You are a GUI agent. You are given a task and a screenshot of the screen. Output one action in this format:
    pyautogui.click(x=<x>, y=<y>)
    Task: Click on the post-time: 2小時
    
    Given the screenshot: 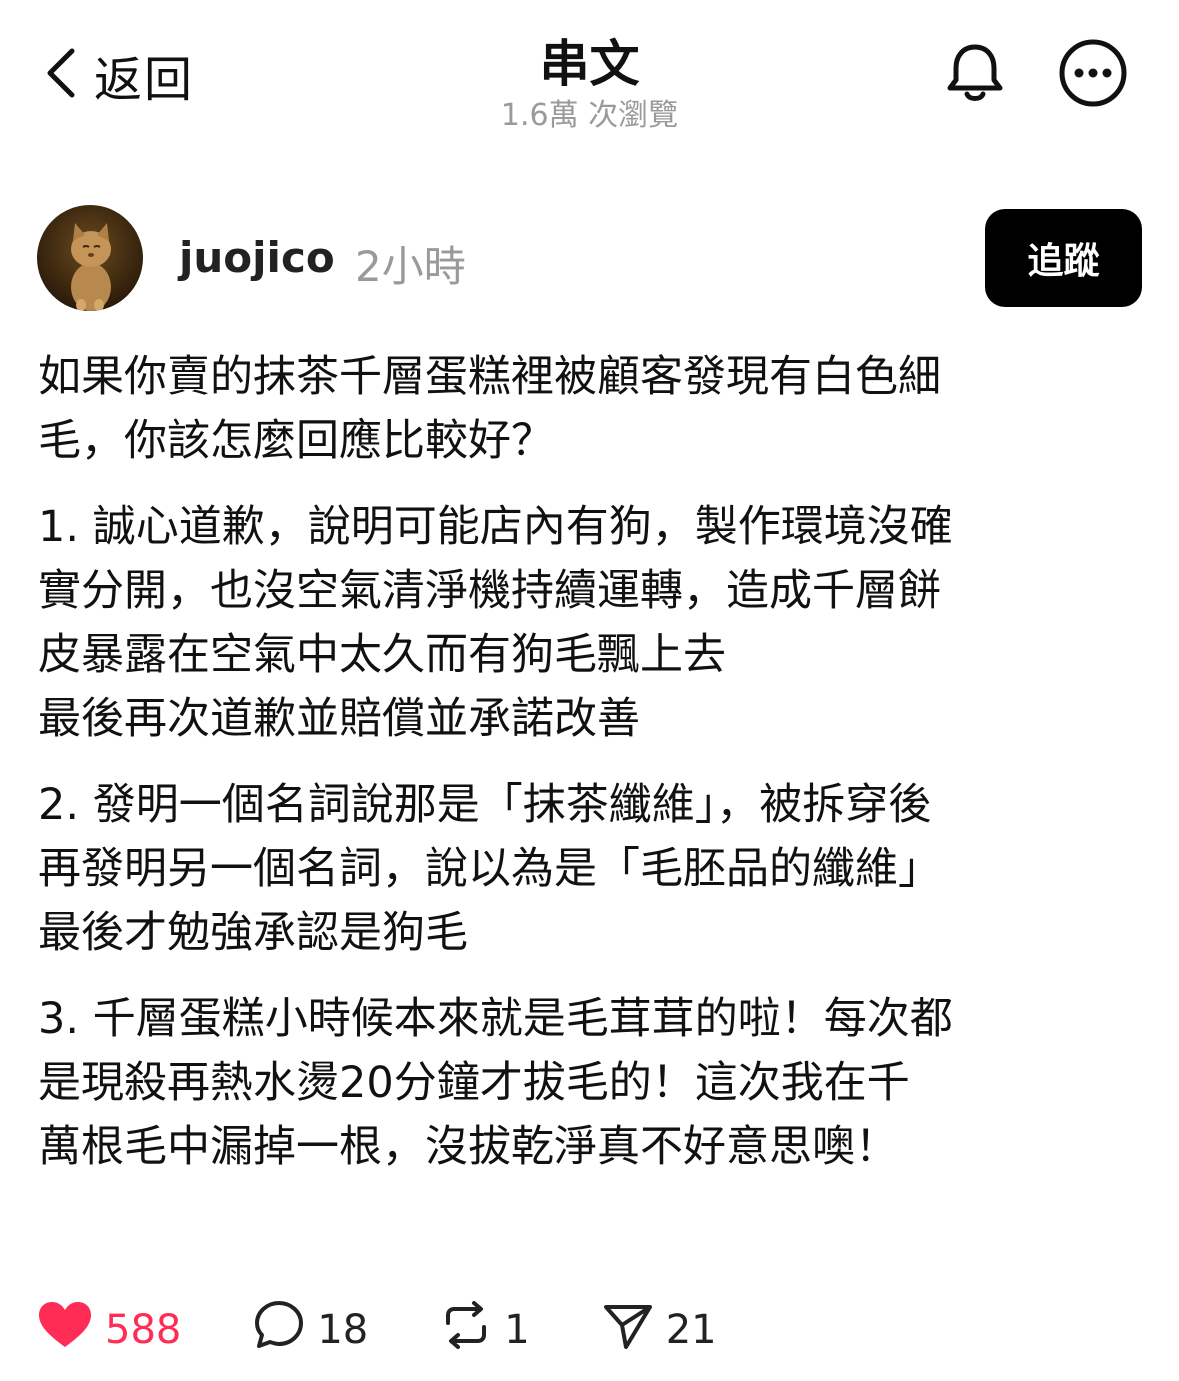 What is the action you would take?
    pyautogui.click(x=410, y=266)
    